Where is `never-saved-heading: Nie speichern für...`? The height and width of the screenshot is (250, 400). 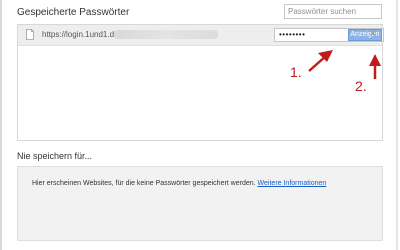
never-saved-heading: Nie speichern für... is located at coordinates (55, 156).